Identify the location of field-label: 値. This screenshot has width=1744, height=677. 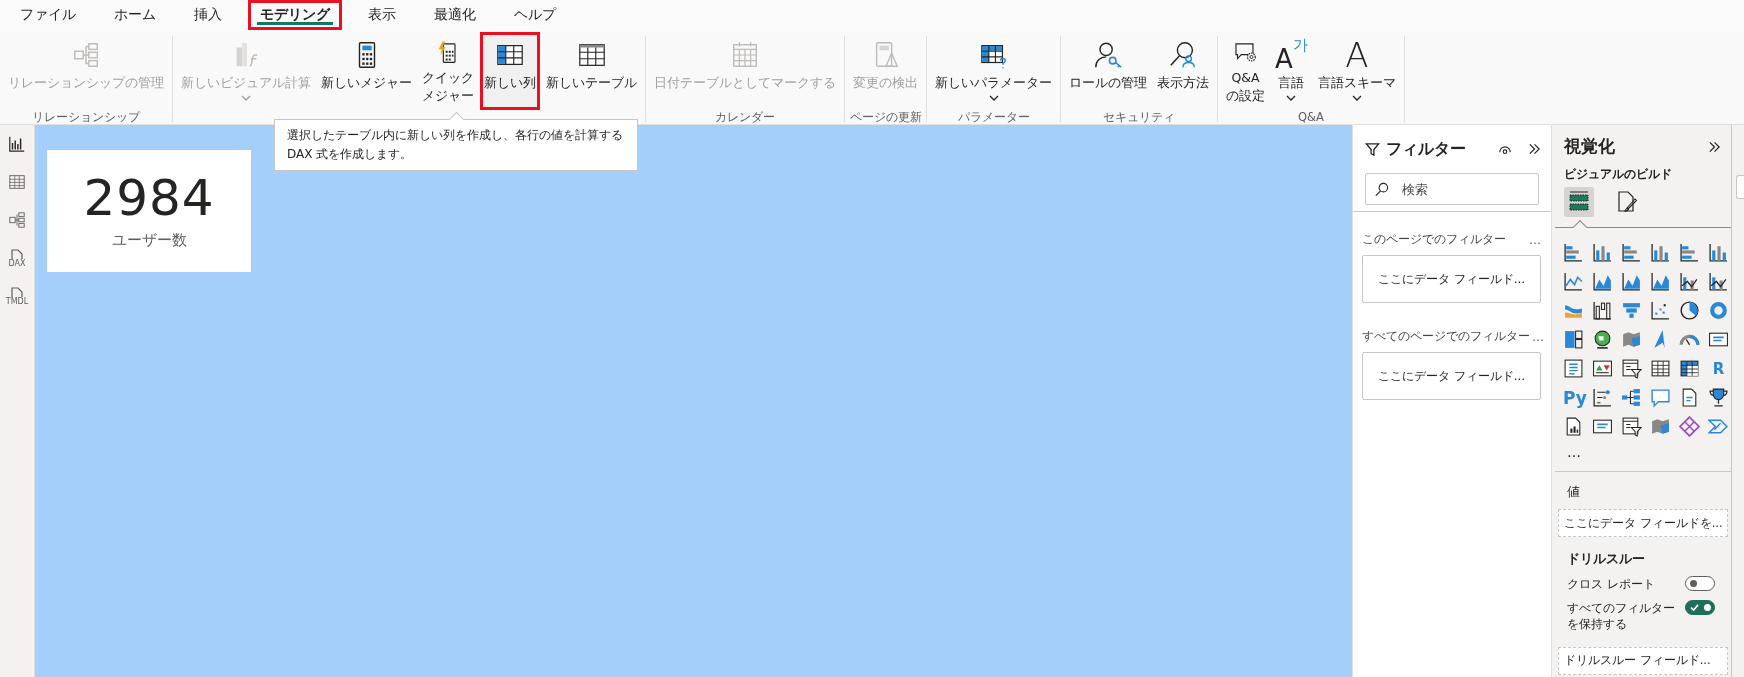
(1574, 492).